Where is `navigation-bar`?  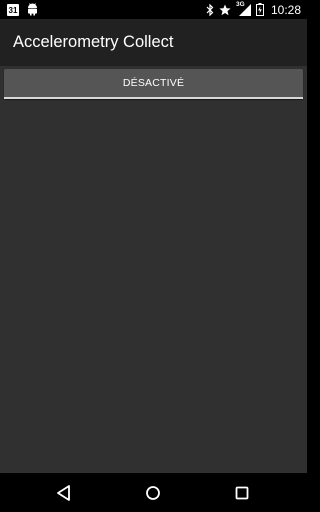
navigation-bar is located at coordinates (153, 492).